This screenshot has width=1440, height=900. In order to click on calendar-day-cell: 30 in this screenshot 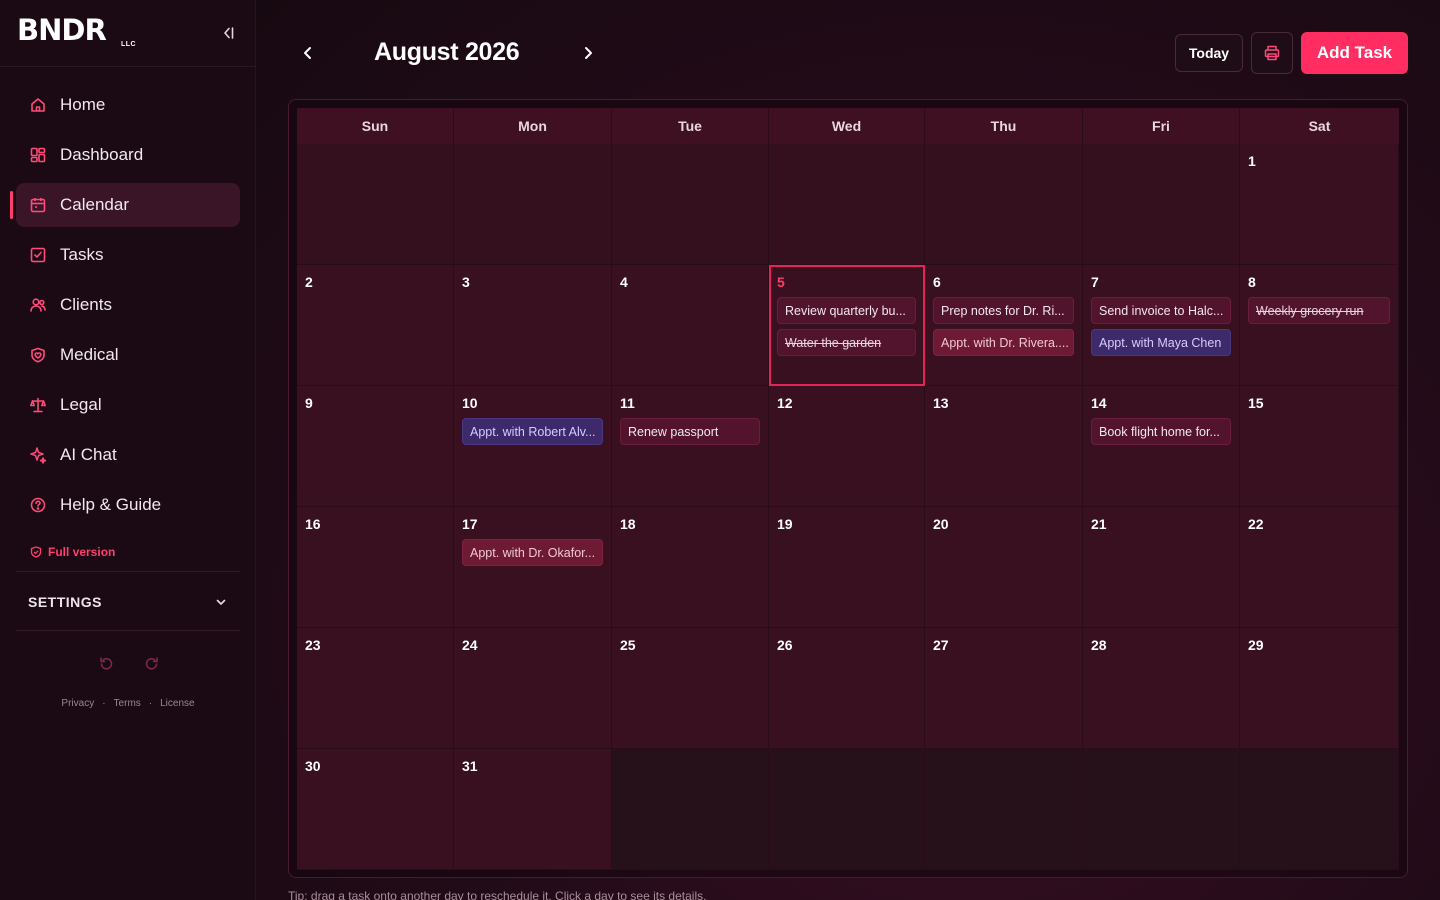, I will do `click(375, 809)`.